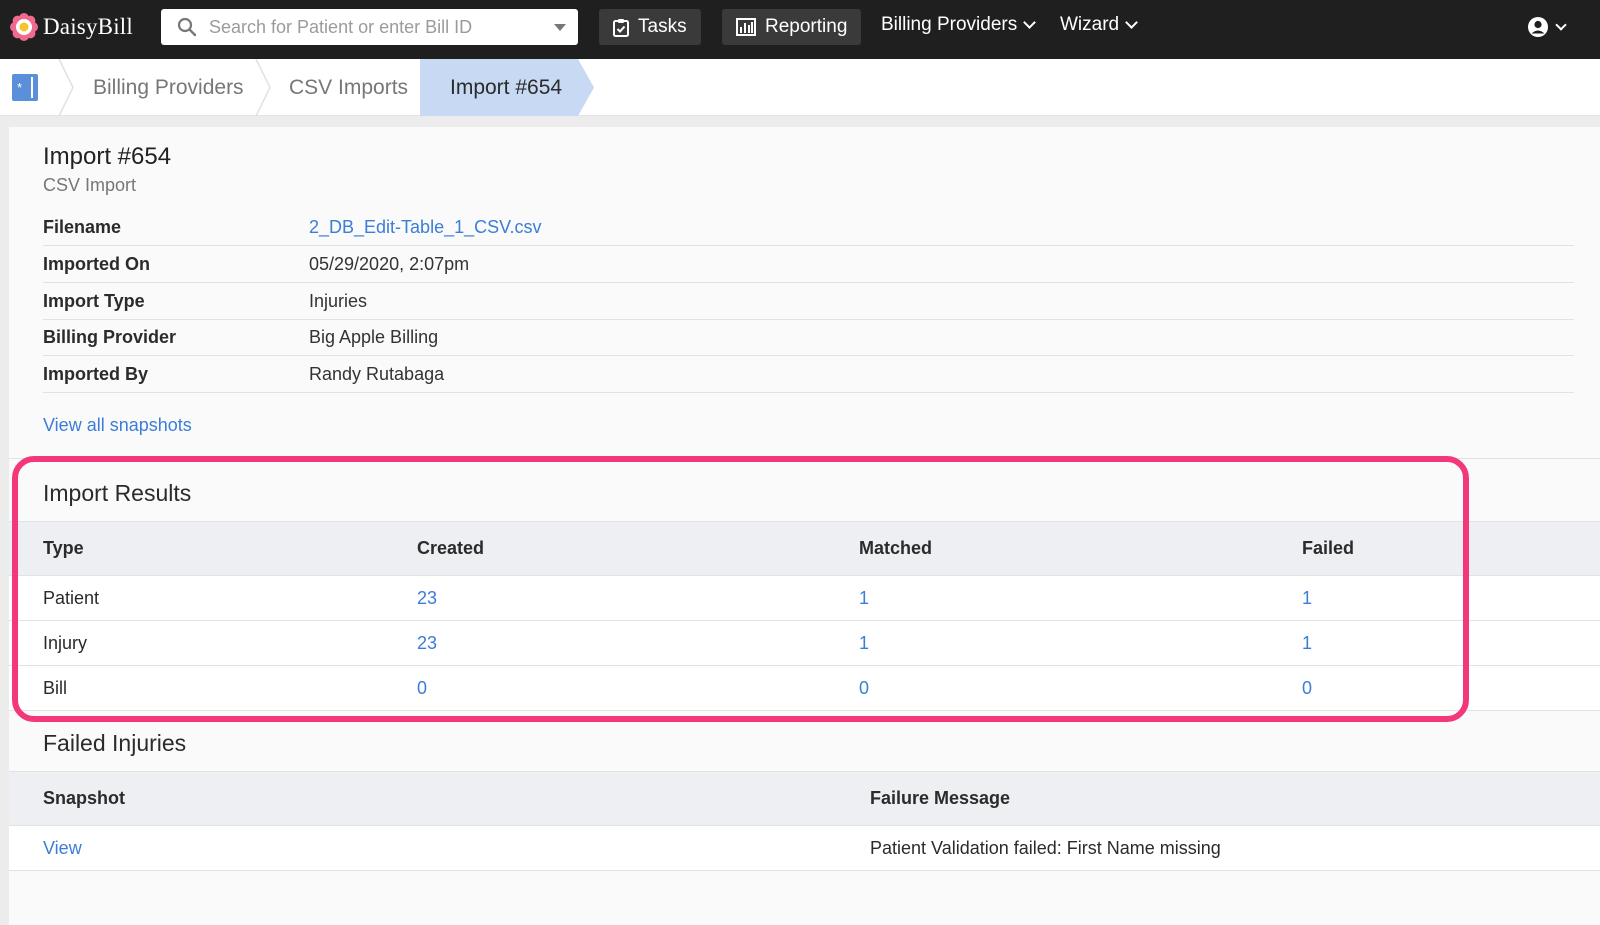 The height and width of the screenshot is (925, 1600). I want to click on detail-label: Filename, so click(82, 226).